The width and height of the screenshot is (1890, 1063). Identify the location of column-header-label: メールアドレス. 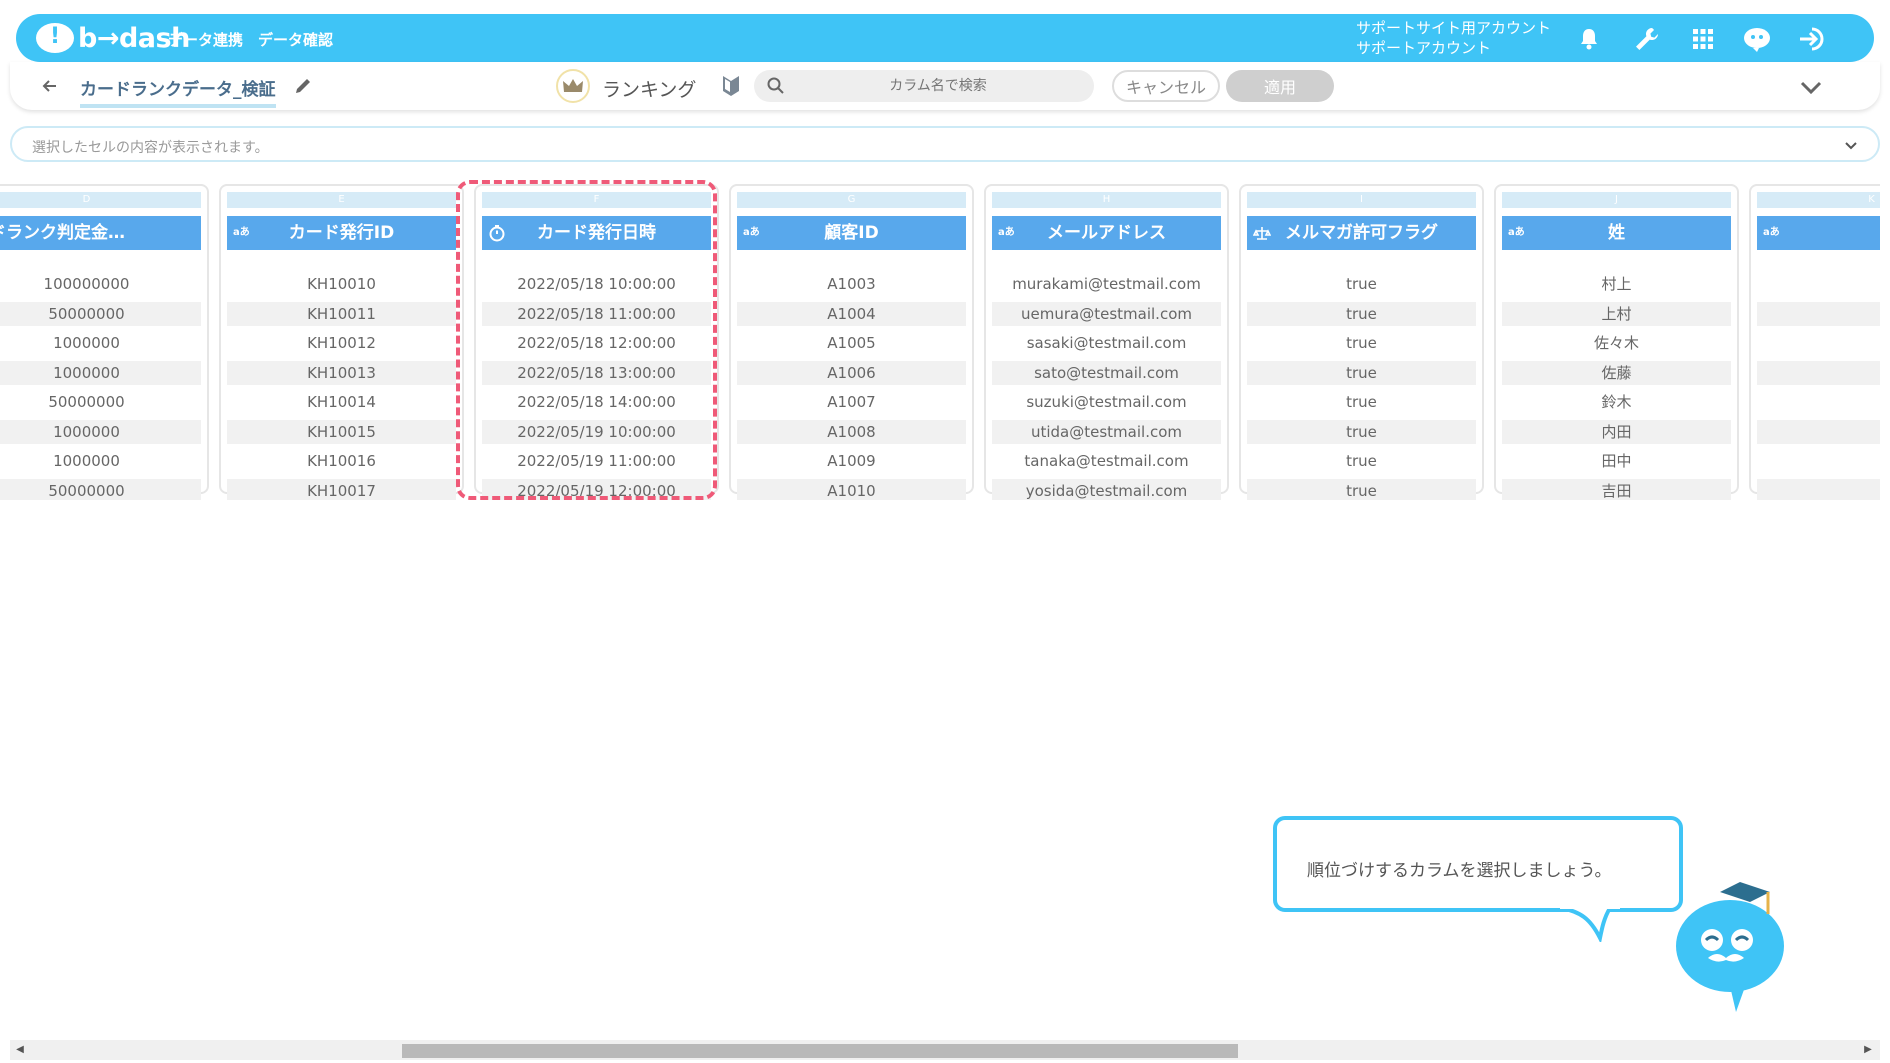
(1106, 233).